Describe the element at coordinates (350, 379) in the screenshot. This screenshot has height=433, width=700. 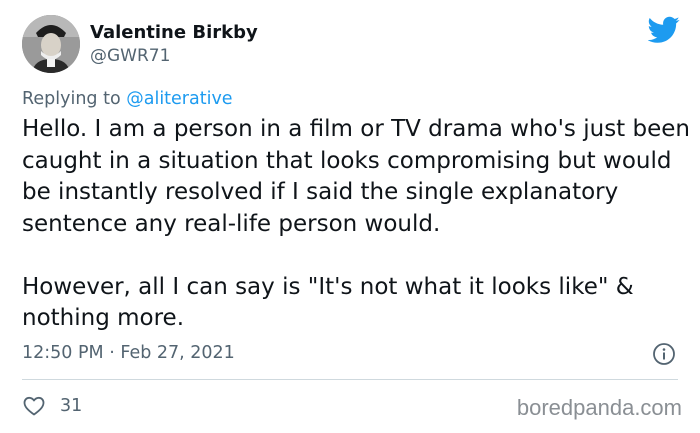
I see `divider` at that location.